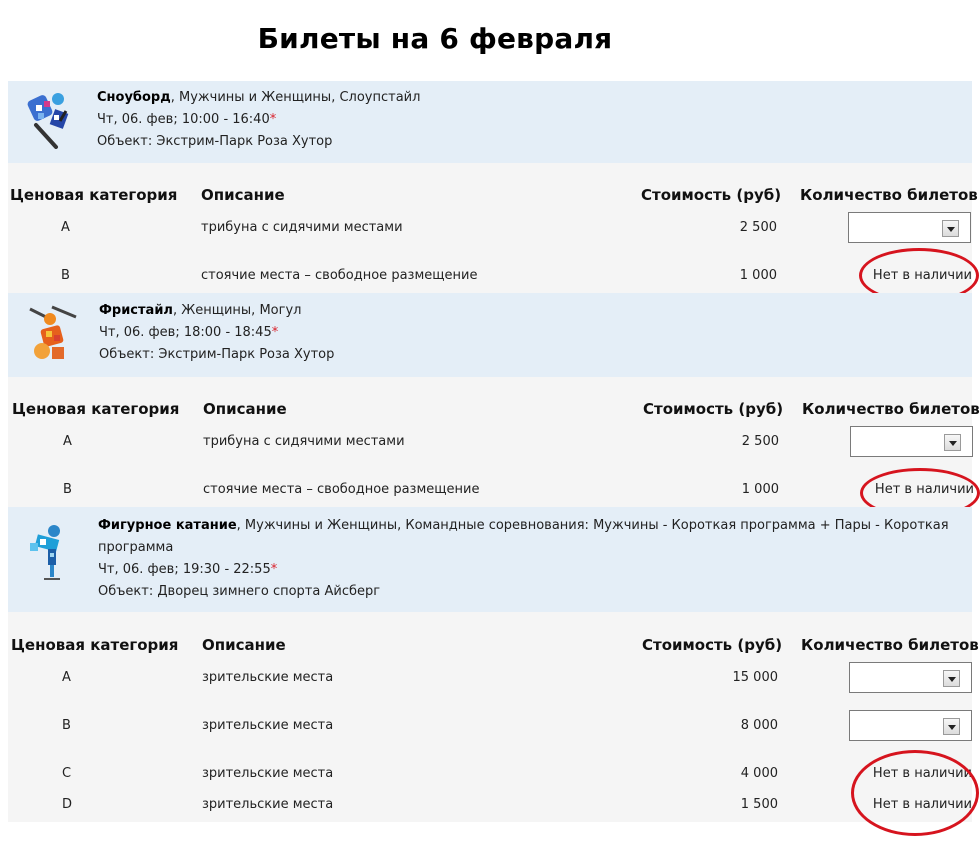 The image size is (980, 846). What do you see at coordinates (239, 591) in the screenshot?
I see `event-venue: Объект: Дворец зимнего спорта Айсберг` at bounding box center [239, 591].